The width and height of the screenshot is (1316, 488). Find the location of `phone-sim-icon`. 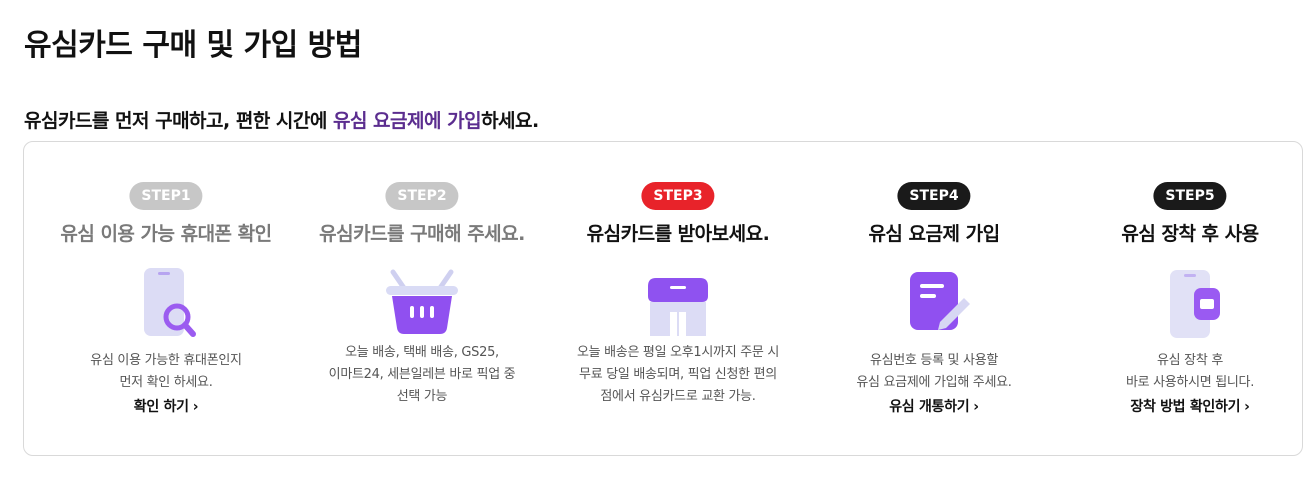

phone-sim-icon is located at coordinates (1190, 303).